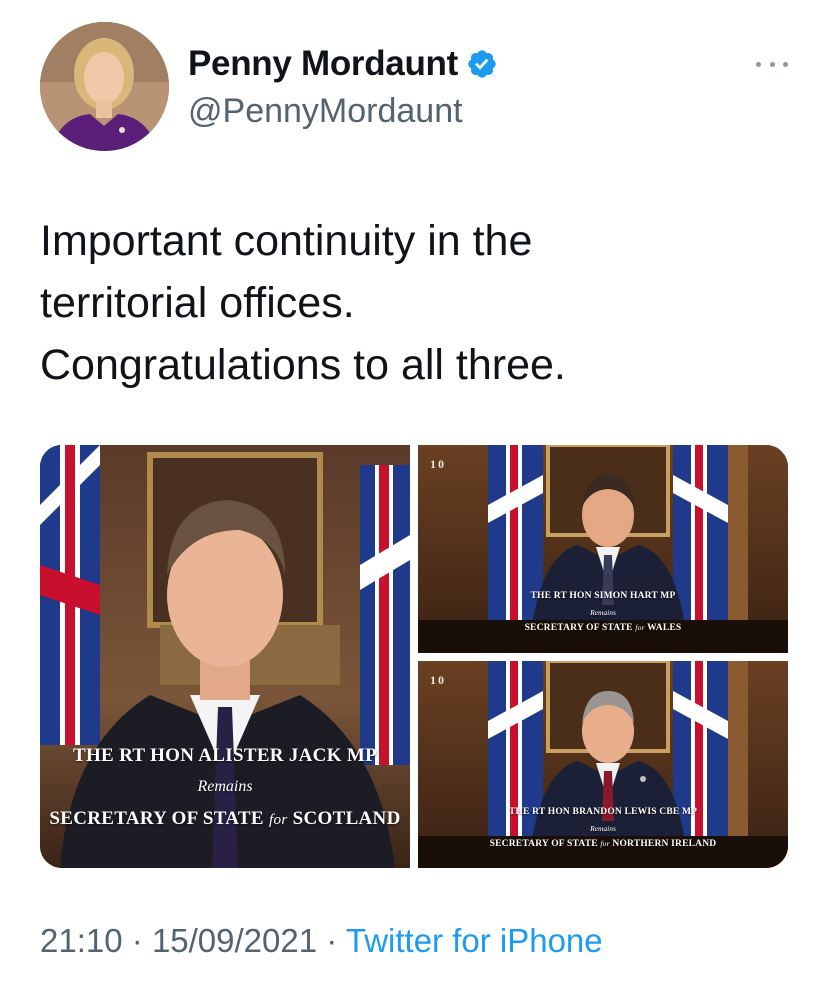 This screenshot has height=986, width=828. What do you see at coordinates (664, 628) in the screenshot?
I see `caption-office-region: WALES` at bounding box center [664, 628].